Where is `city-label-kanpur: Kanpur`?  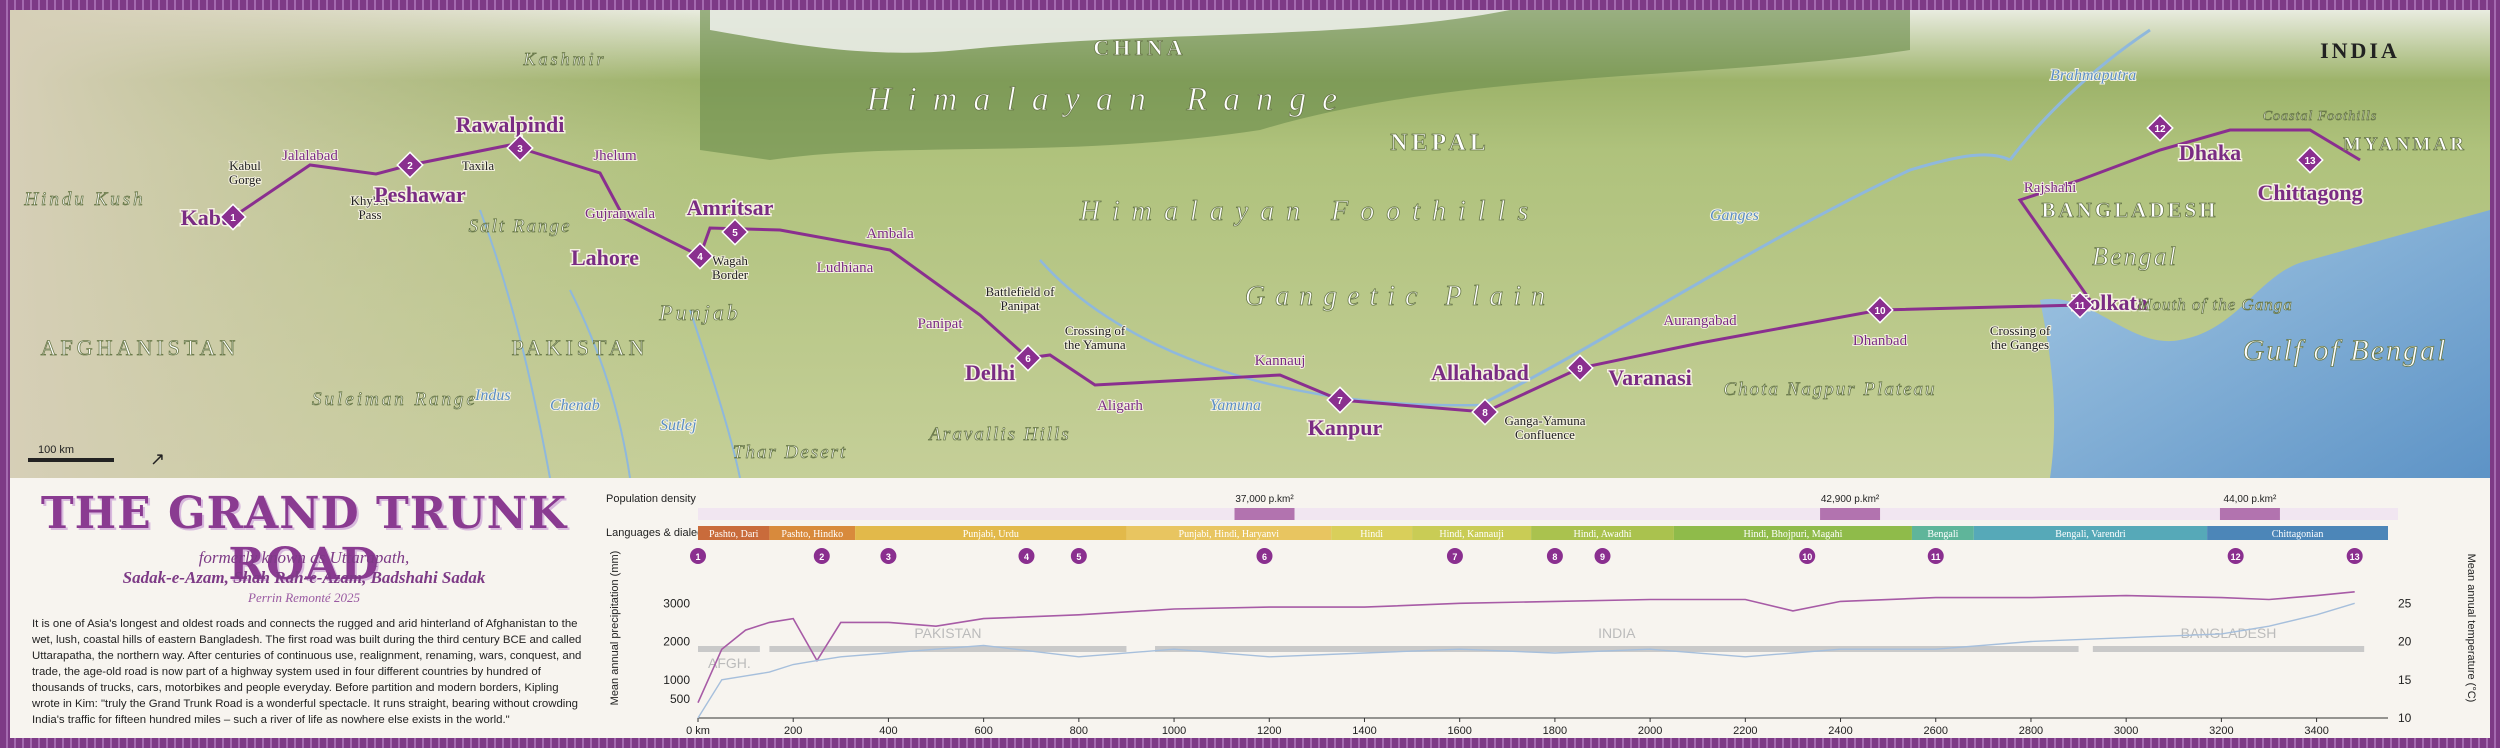 city-label-kanpur: Kanpur is located at coordinates (1345, 427).